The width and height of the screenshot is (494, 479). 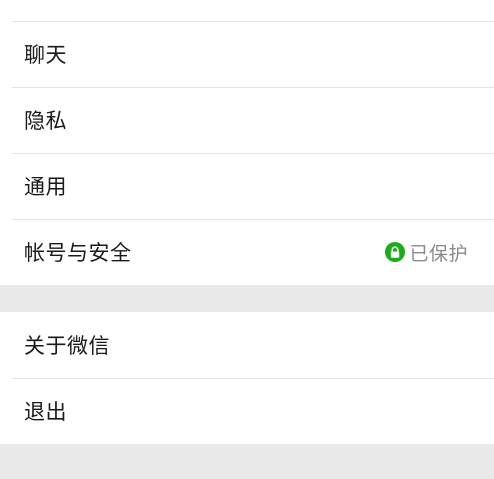 What do you see at coordinates (45, 55) in the screenshot?
I see `settings-item-label: 聊天` at bounding box center [45, 55].